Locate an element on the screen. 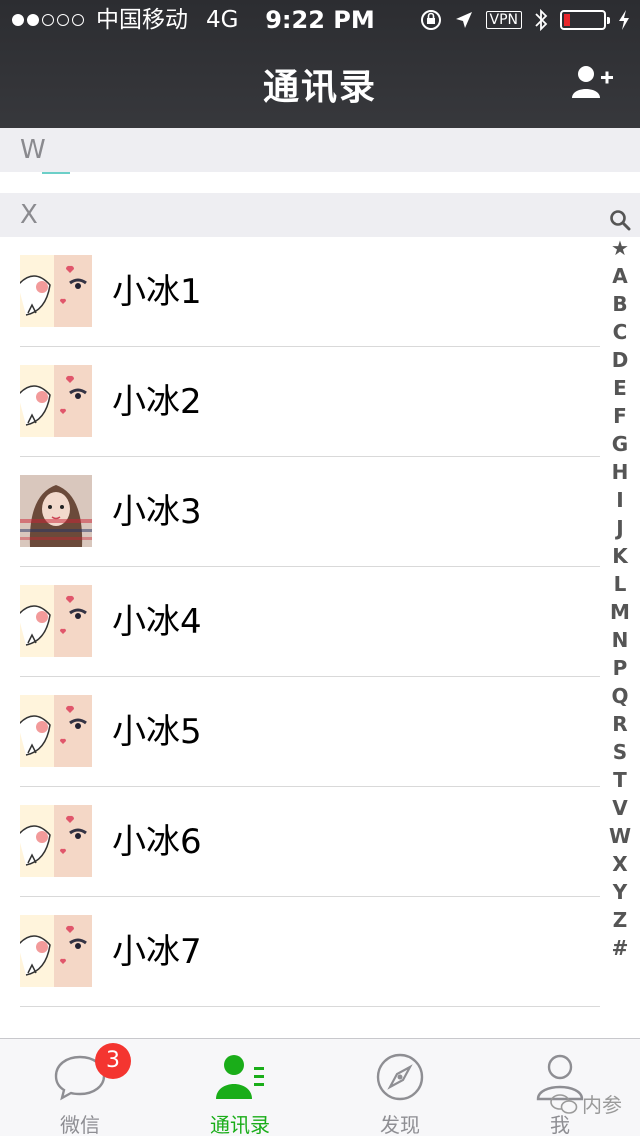  index-letter: X is located at coordinates (620, 864).